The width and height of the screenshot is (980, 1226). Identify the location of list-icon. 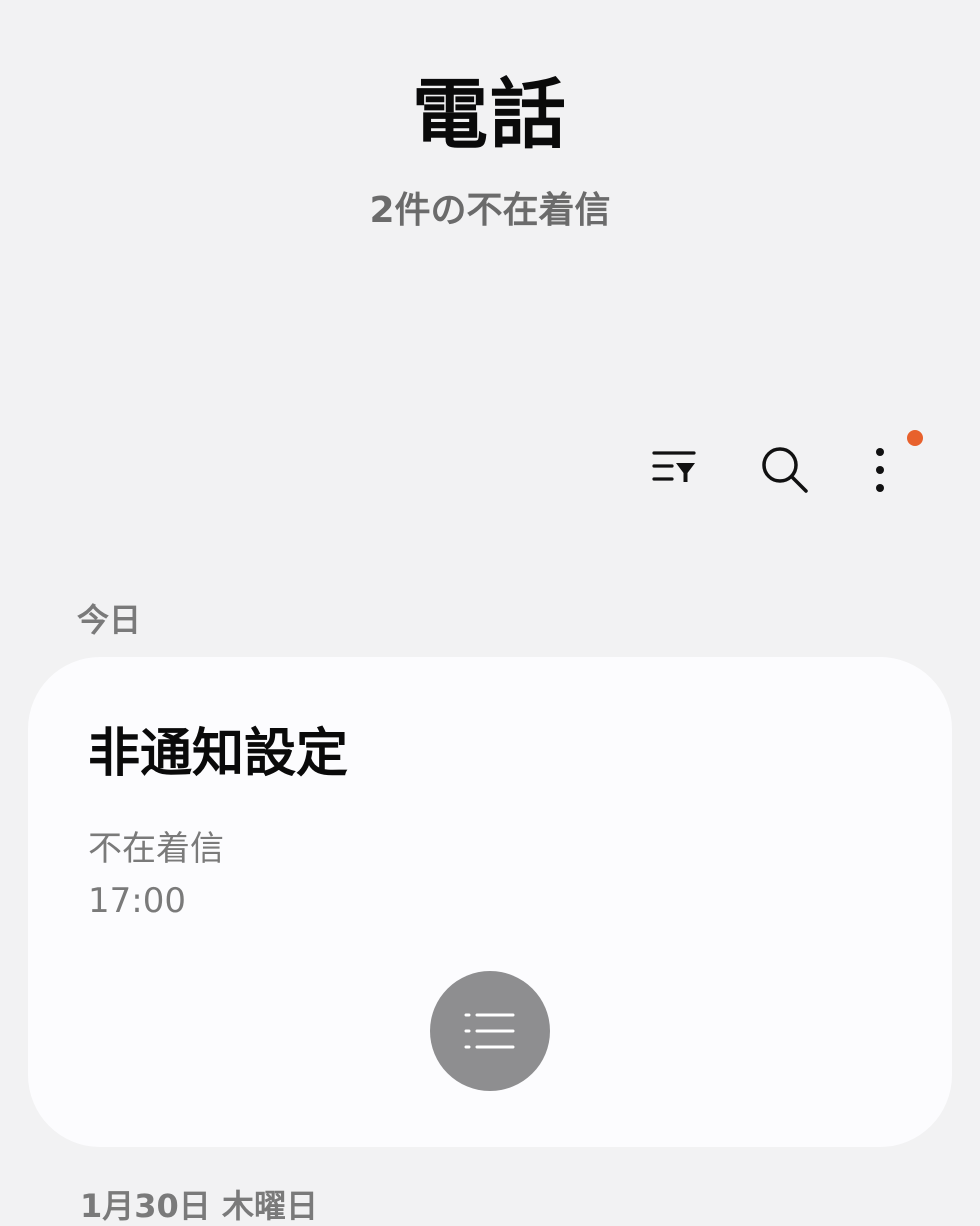
(489, 1031).